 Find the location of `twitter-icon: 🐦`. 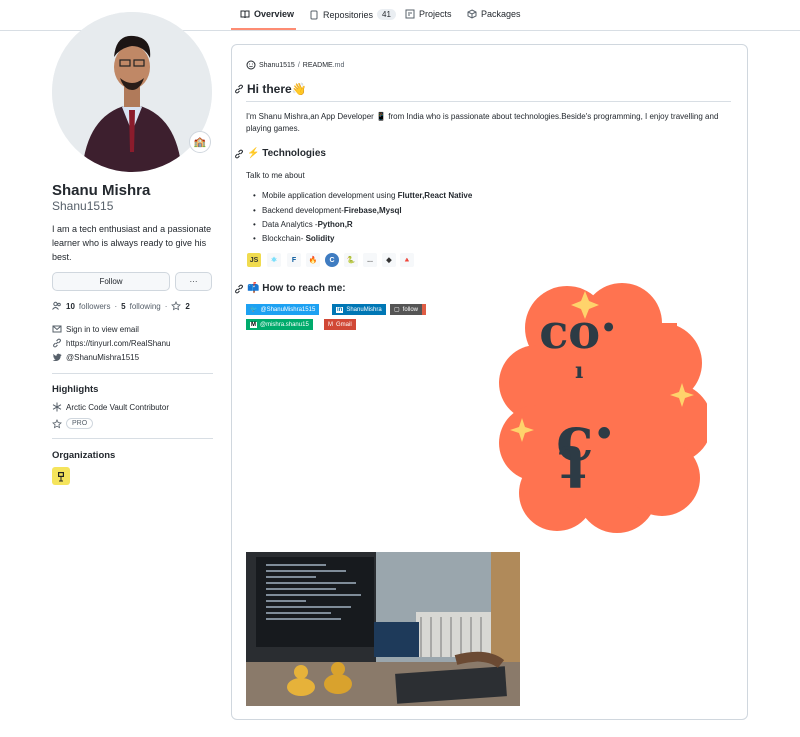

twitter-icon: 🐦 is located at coordinates (254, 310).